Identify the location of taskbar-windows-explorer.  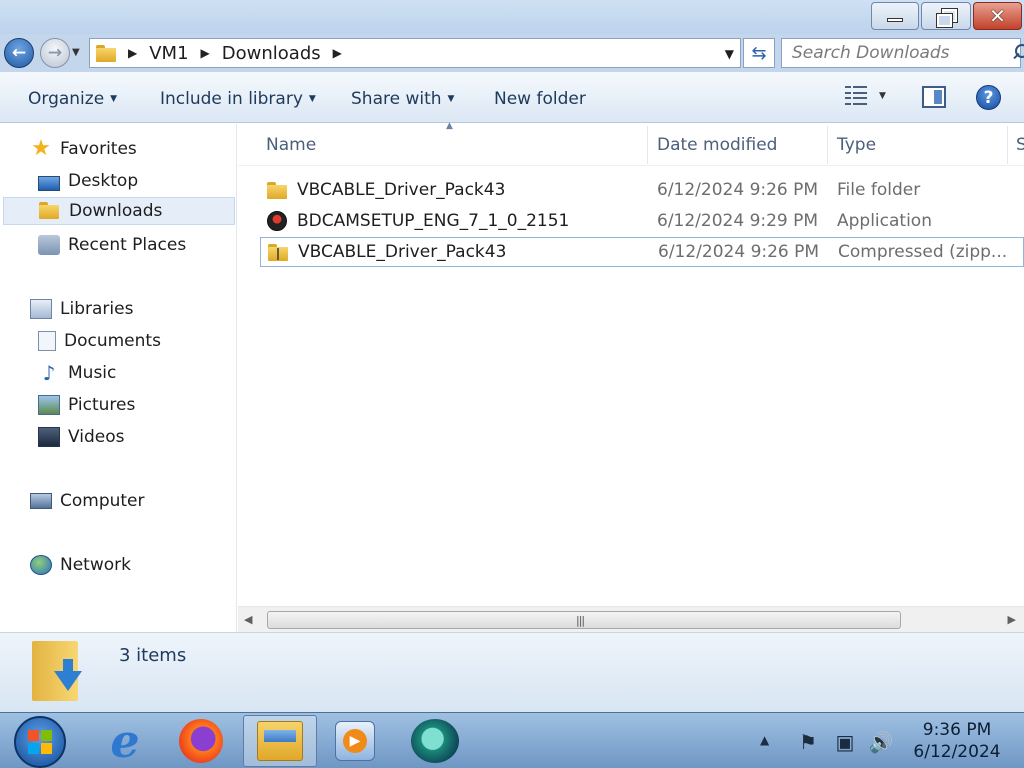
(280, 741).